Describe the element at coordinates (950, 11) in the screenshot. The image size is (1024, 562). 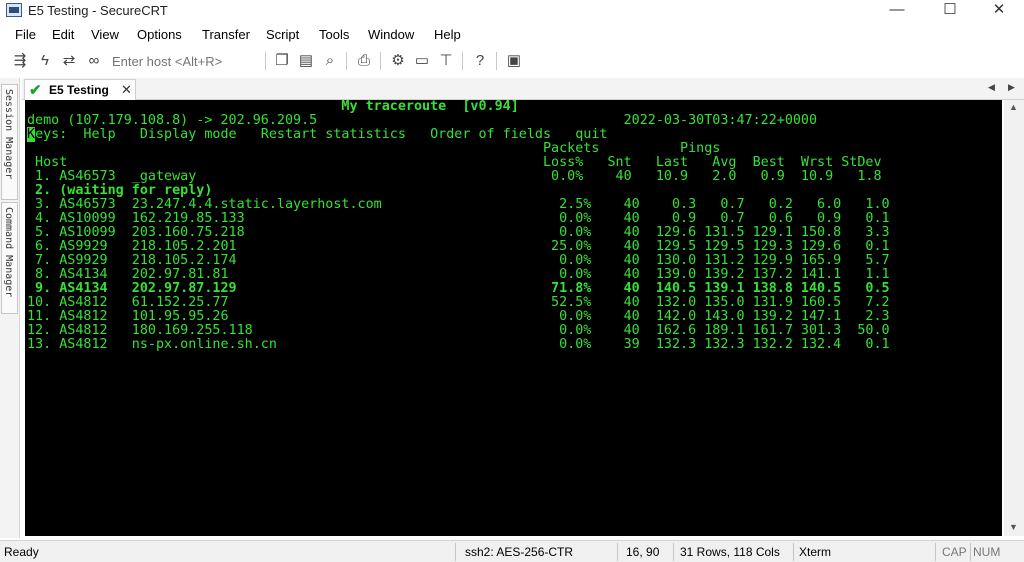
I see `maximize-button: ☐` at that location.